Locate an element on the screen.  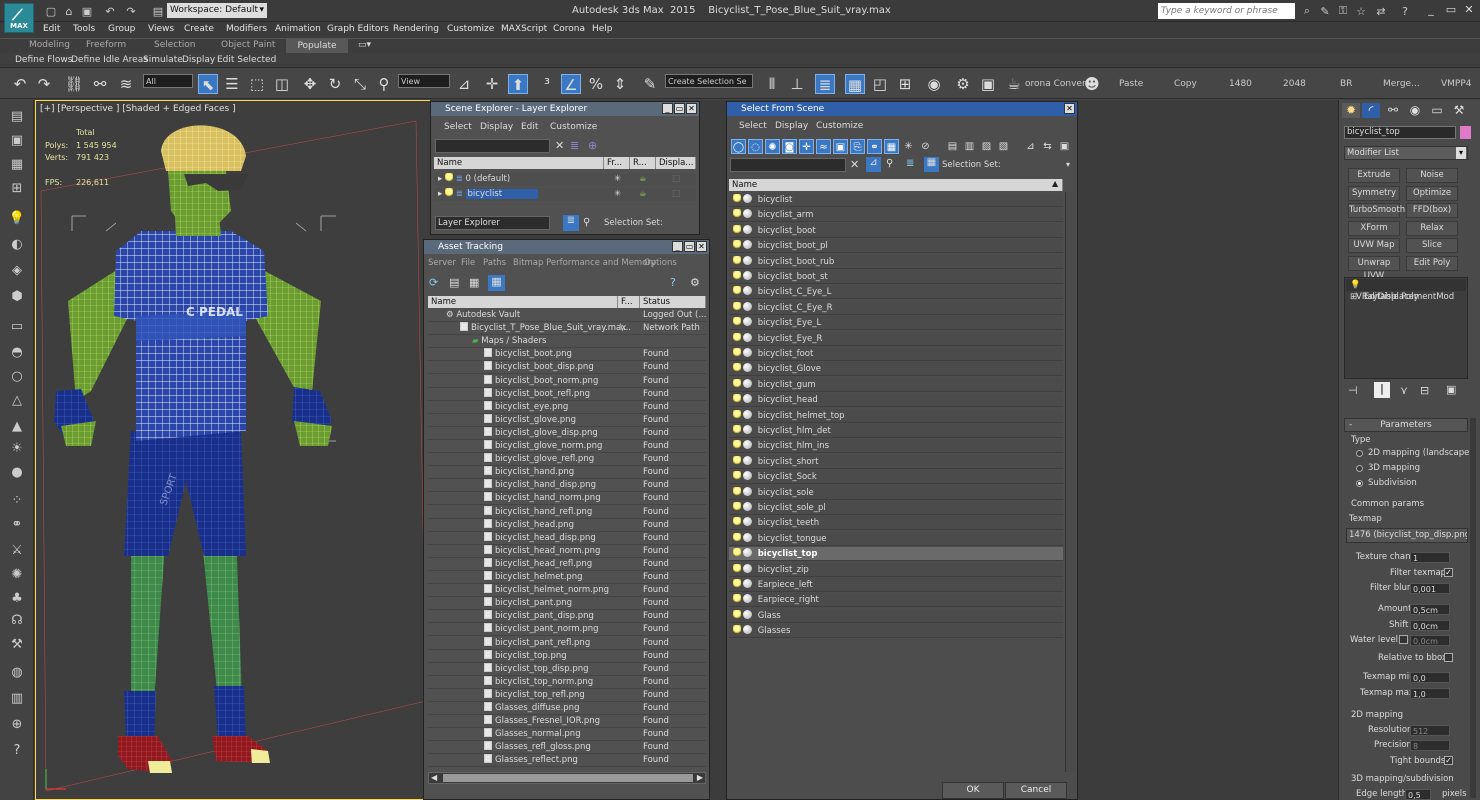
sfs-menu-select: Select is located at coordinates (753, 126).